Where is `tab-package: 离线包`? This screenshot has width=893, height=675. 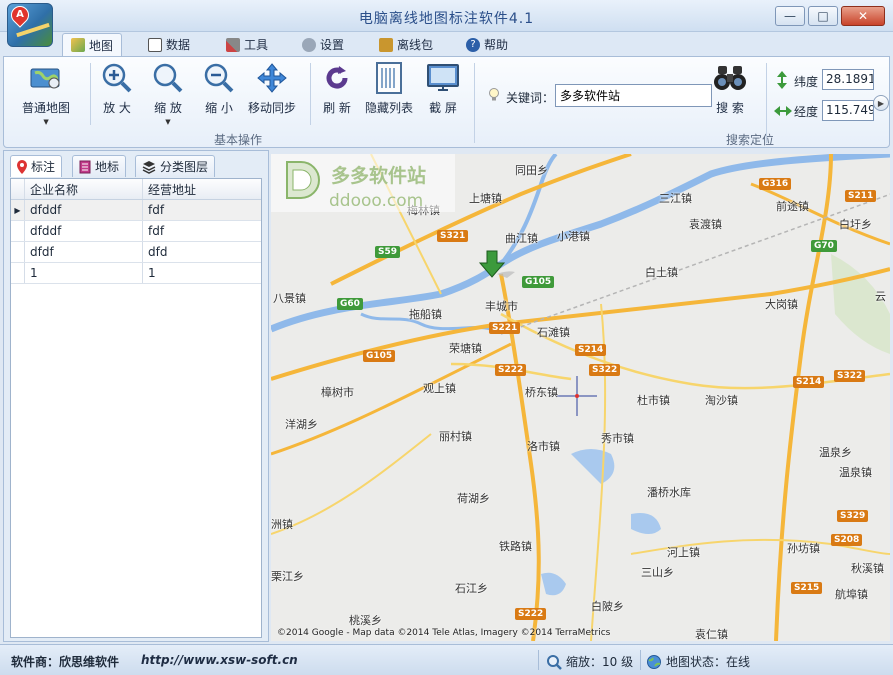
tab-package: 离线包 is located at coordinates (406, 44).